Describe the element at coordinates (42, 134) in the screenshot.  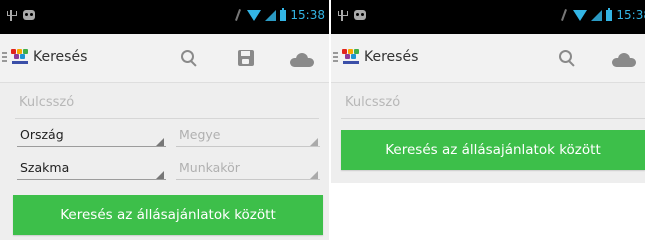
I see `country-value: Ország` at that location.